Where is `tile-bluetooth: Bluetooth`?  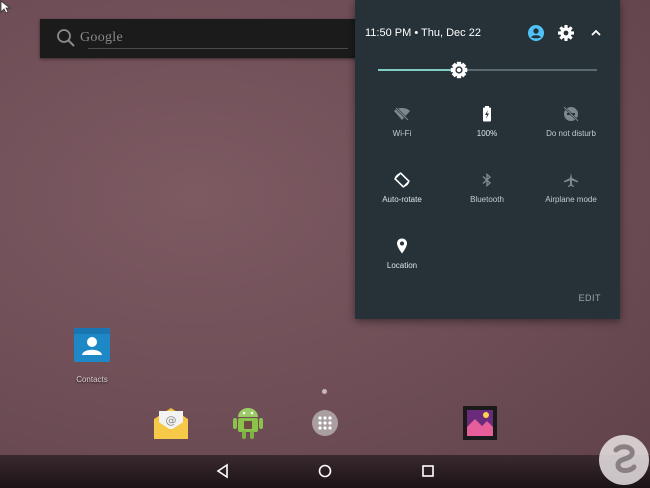
tile-bluetooth: Bluetooth is located at coordinates (487, 187).